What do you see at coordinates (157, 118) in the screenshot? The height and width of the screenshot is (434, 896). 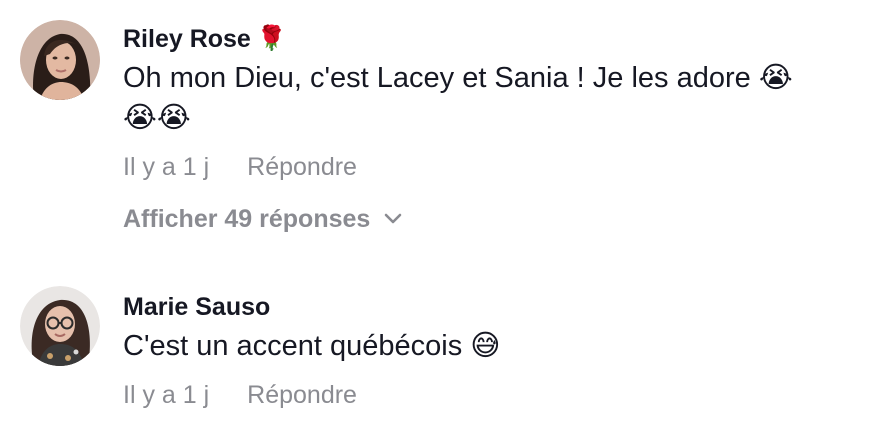 I see `comment-text-line: 😭😭` at bounding box center [157, 118].